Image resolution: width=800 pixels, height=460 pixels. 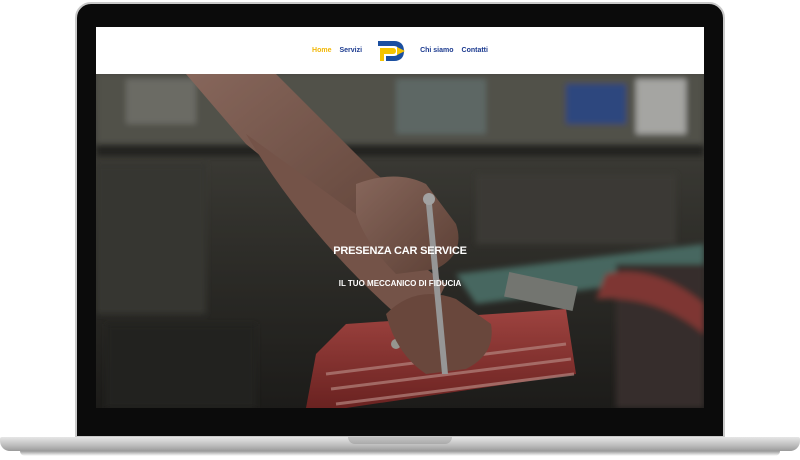 I want to click on nav-contatti-link: Contatti, so click(x=475, y=50).